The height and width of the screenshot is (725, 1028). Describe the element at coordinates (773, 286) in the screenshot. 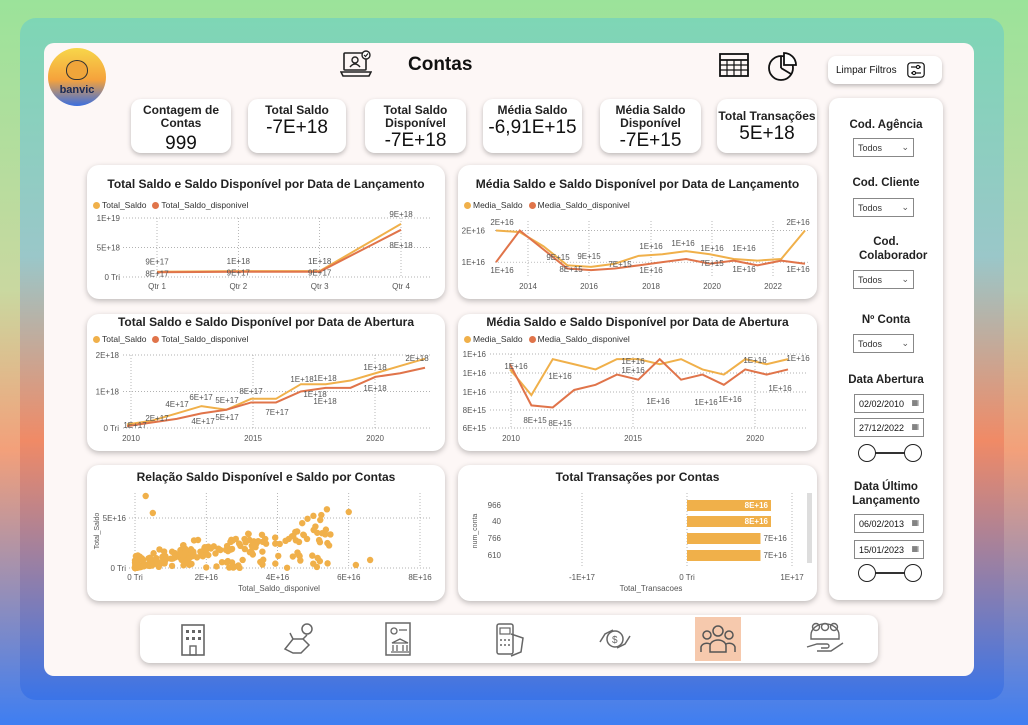

I see `x-tick-label: 2022` at that location.